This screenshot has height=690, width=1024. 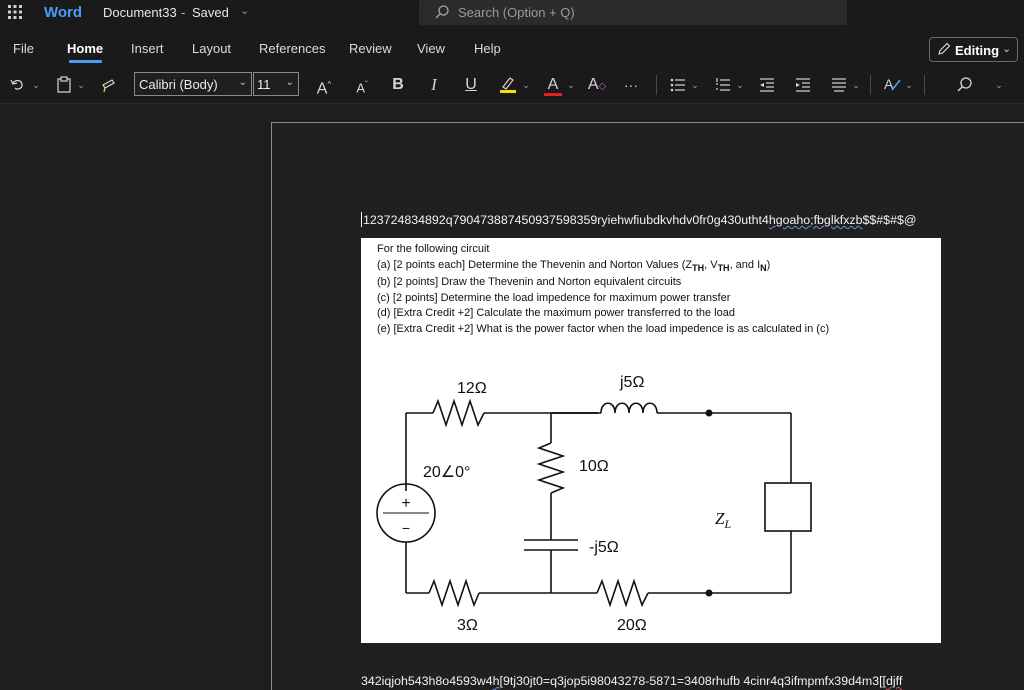 I want to click on undo-icon, so click(x=18, y=85).